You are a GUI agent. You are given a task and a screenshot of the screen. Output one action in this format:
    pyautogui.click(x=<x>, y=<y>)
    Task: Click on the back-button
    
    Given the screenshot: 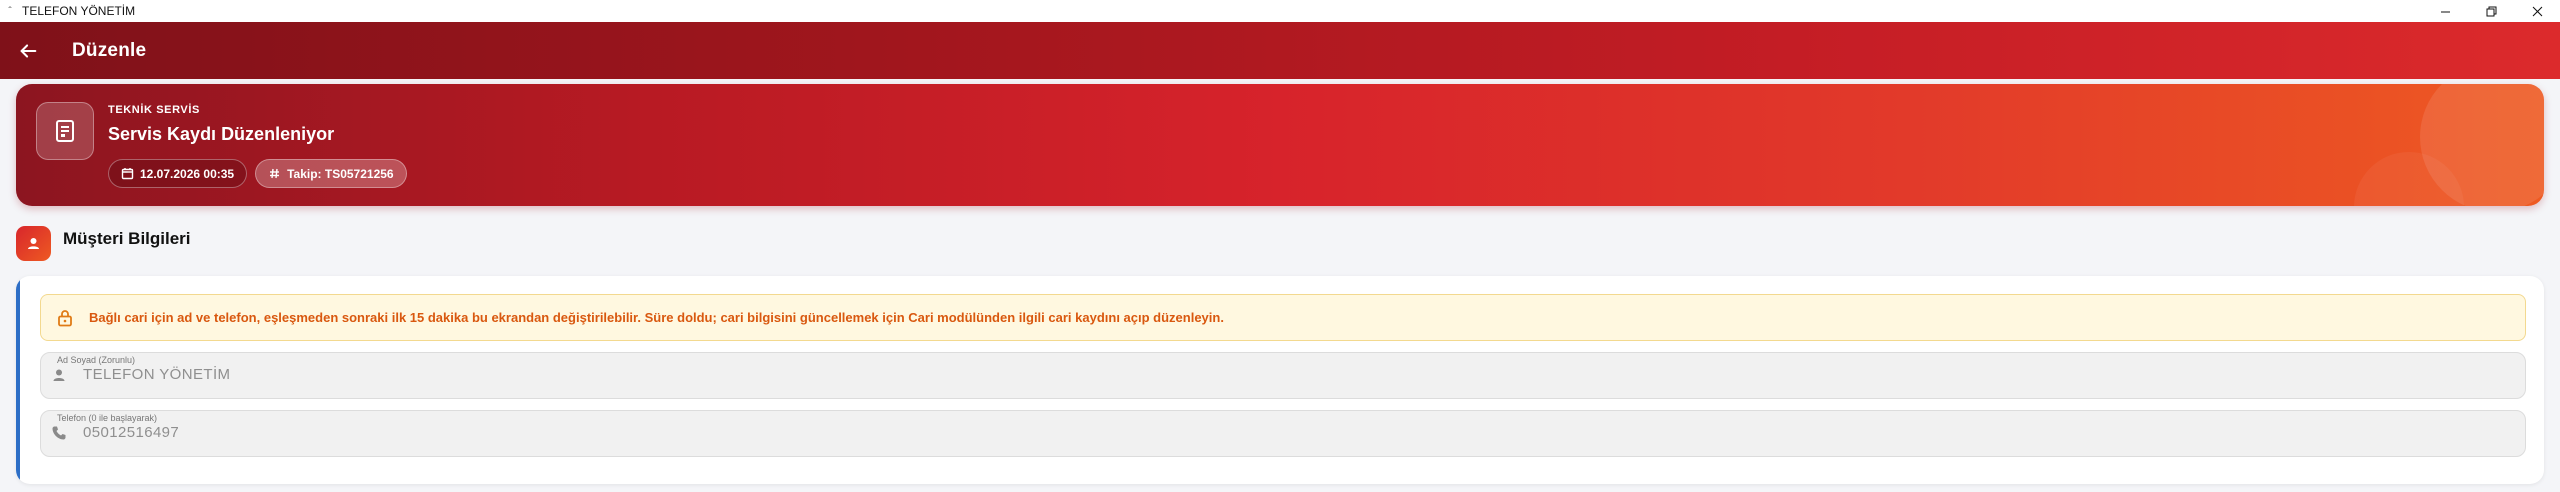 What is the action you would take?
    pyautogui.click(x=28, y=51)
    